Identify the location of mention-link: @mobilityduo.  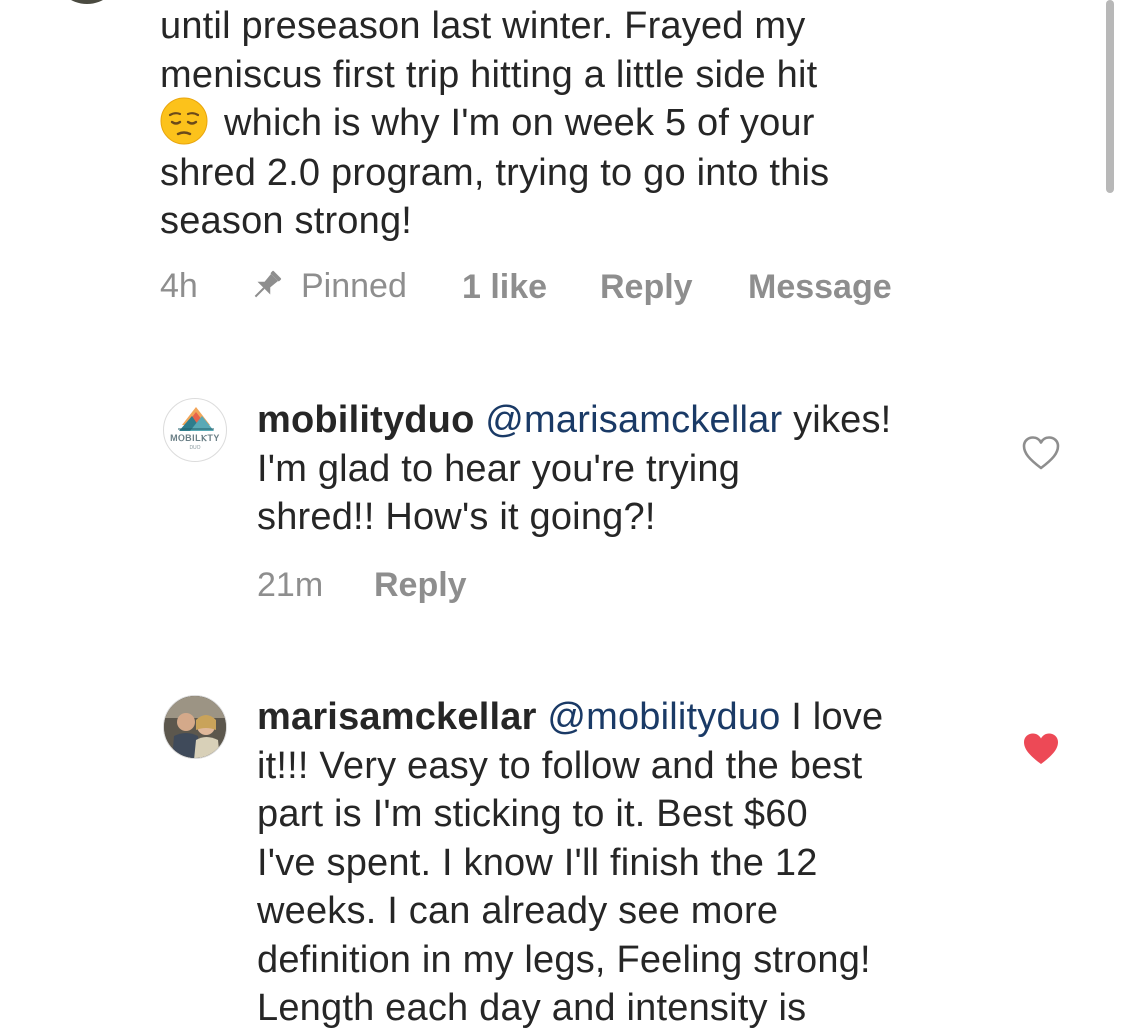
(663, 717).